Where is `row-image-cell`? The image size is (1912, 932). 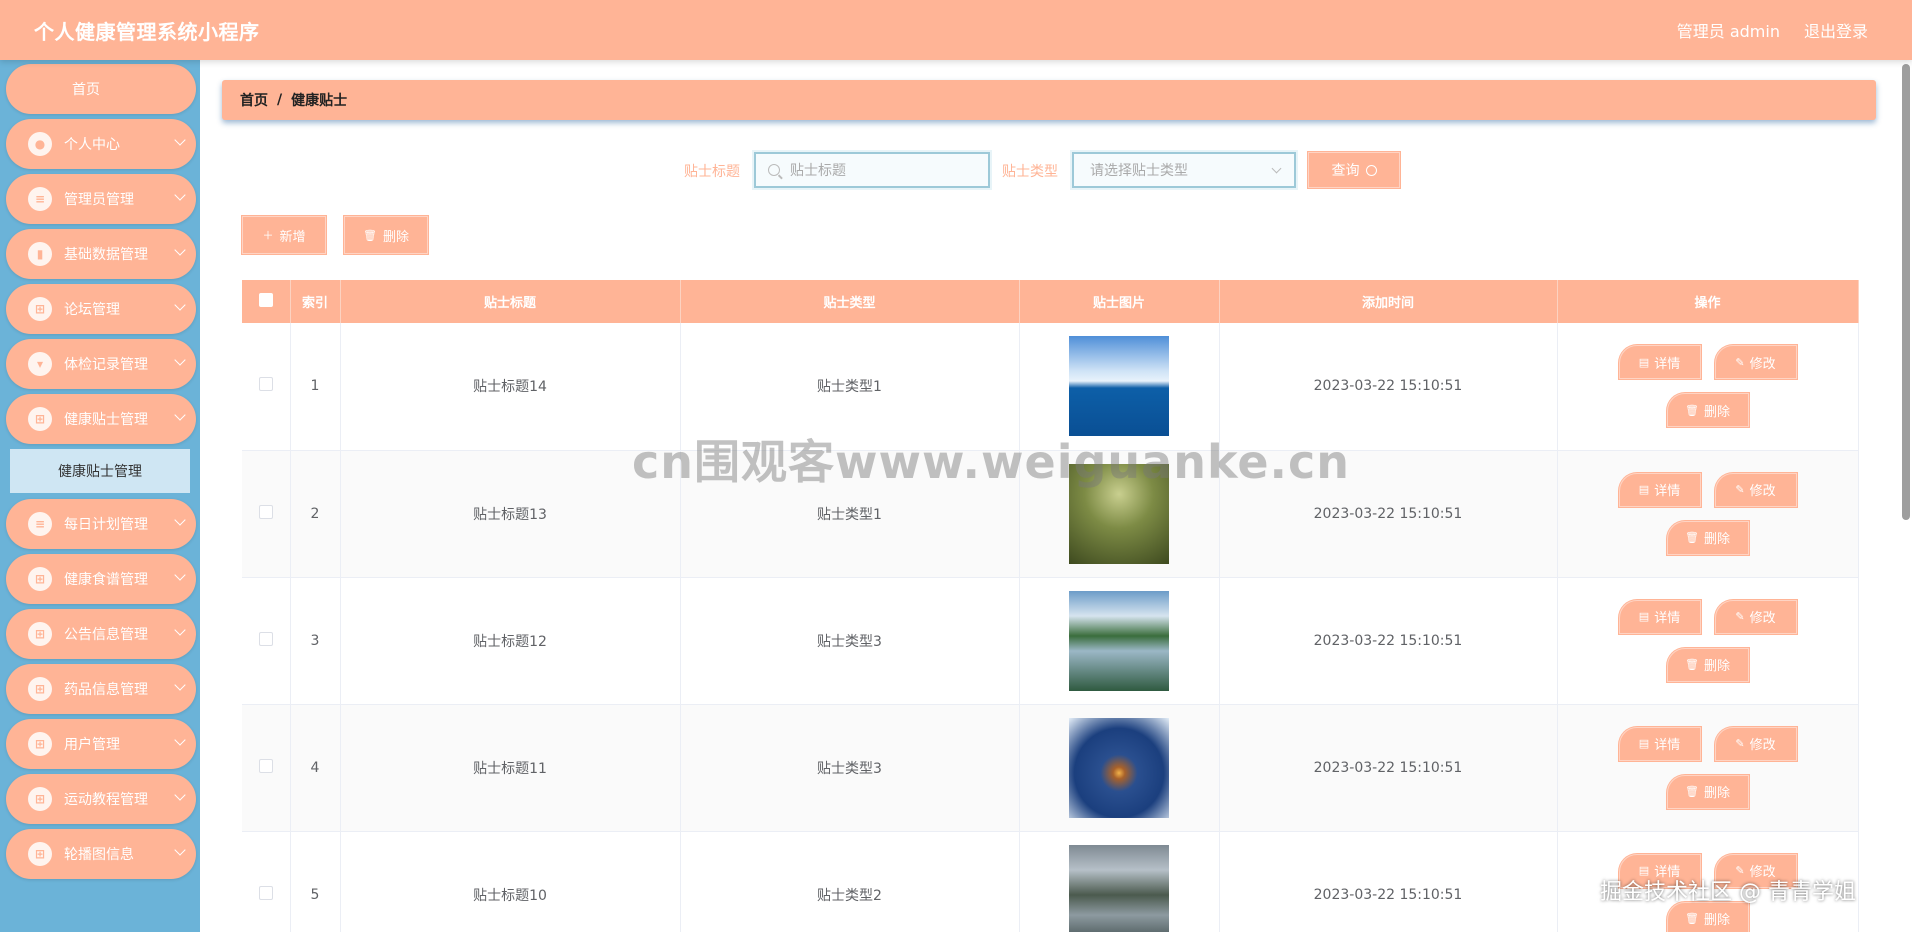
row-image-cell is located at coordinates (1119, 881).